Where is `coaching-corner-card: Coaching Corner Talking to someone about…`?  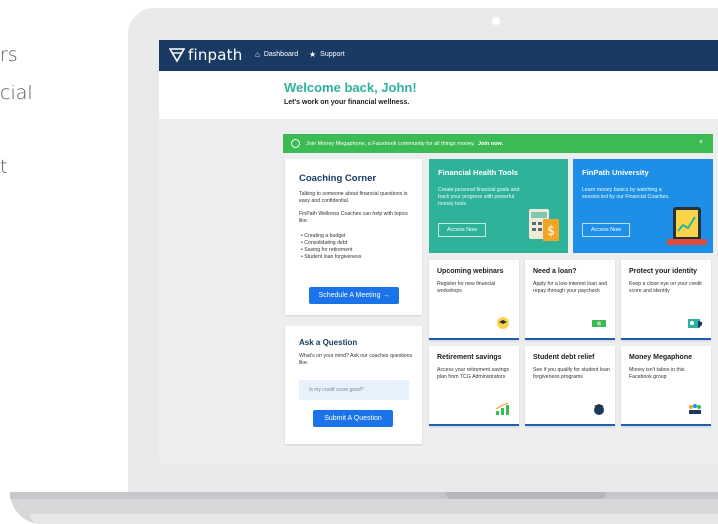
coaching-corner-card: Coaching Corner Talking to someone about… is located at coordinates (353, 237).